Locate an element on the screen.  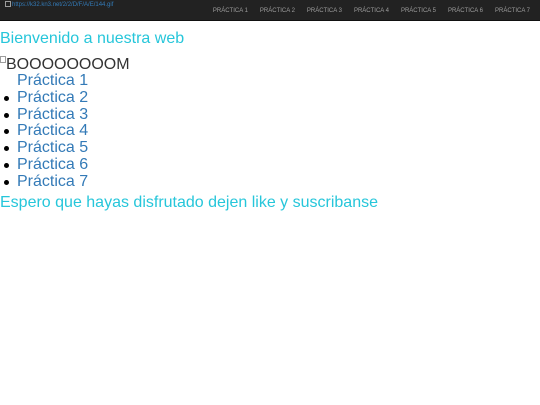
list-item: Práctica 3 is located at coordinates (45, 115).